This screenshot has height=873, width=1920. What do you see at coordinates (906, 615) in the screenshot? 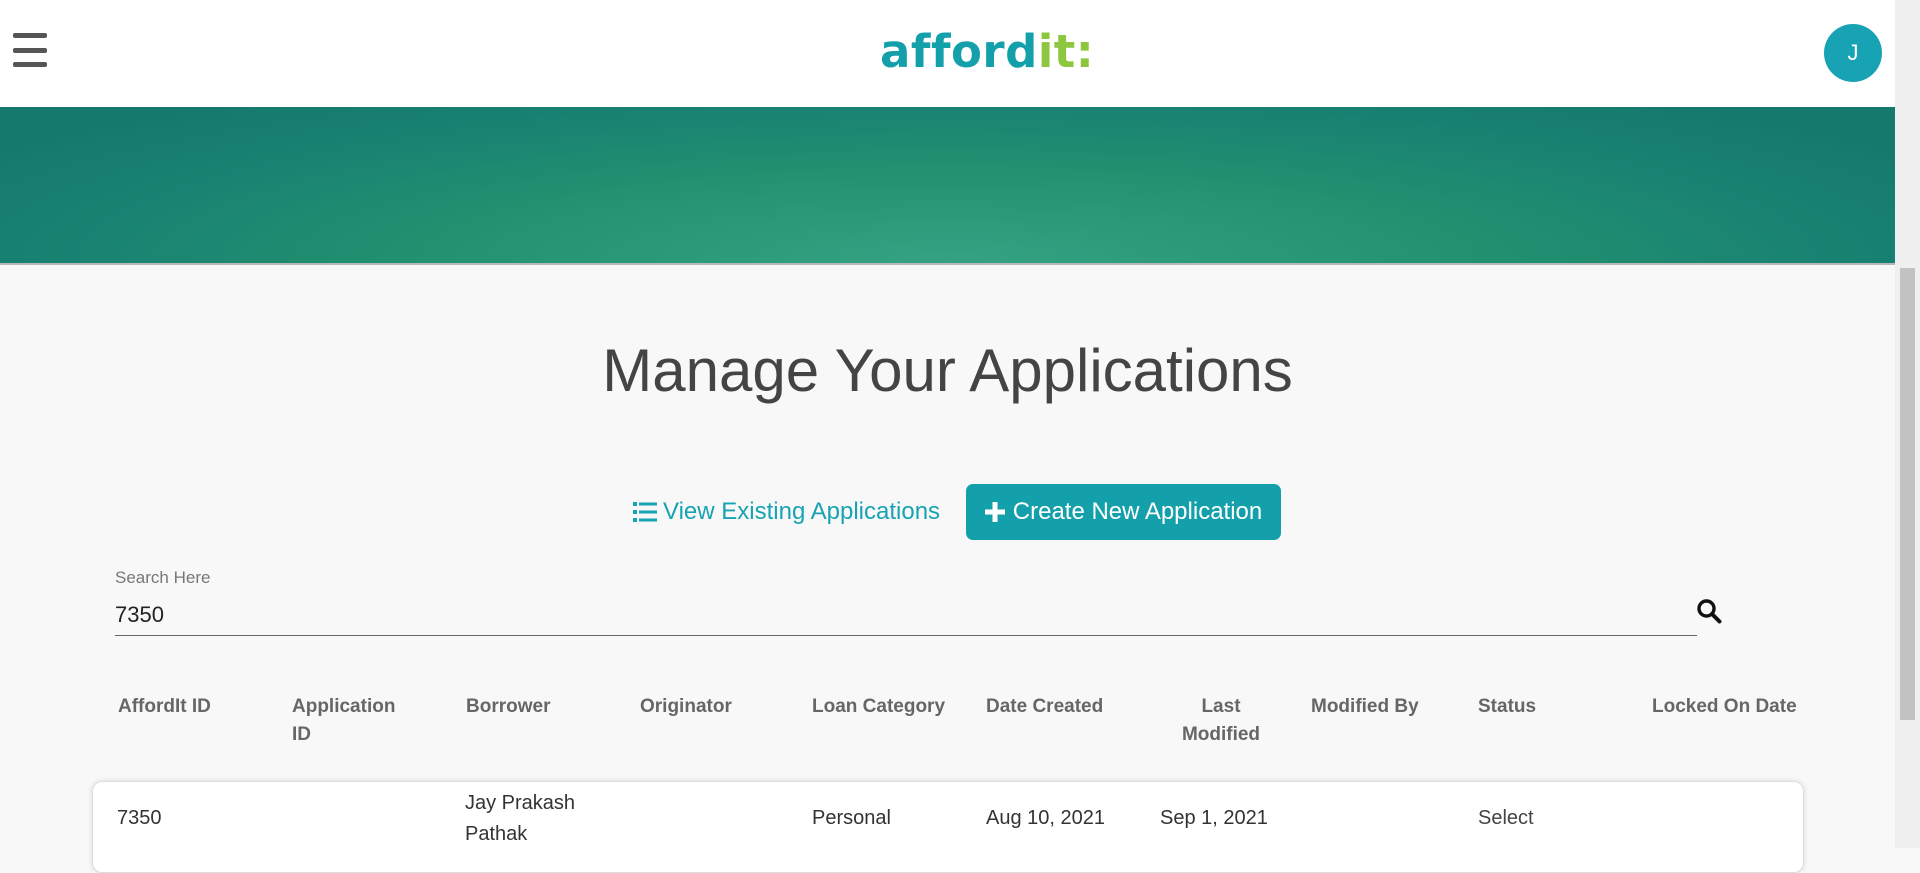
I see `search-input` at bounding box center [906, 615].